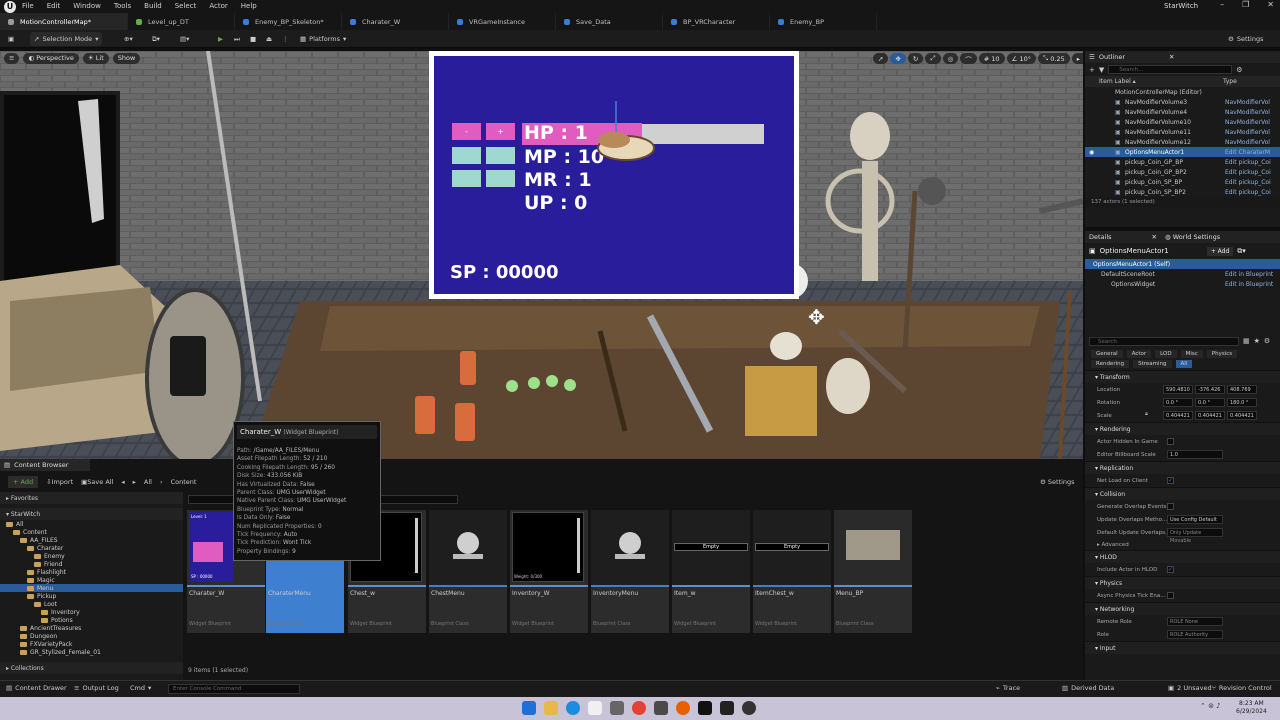 The image size is (1280, 720). I want to click on history-back-icon: ◂, so click(122, 482).